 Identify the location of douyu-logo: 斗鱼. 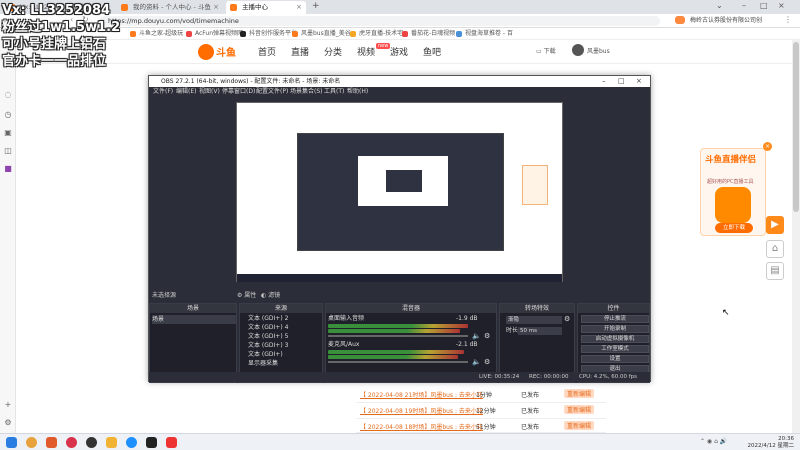
(221, 52).